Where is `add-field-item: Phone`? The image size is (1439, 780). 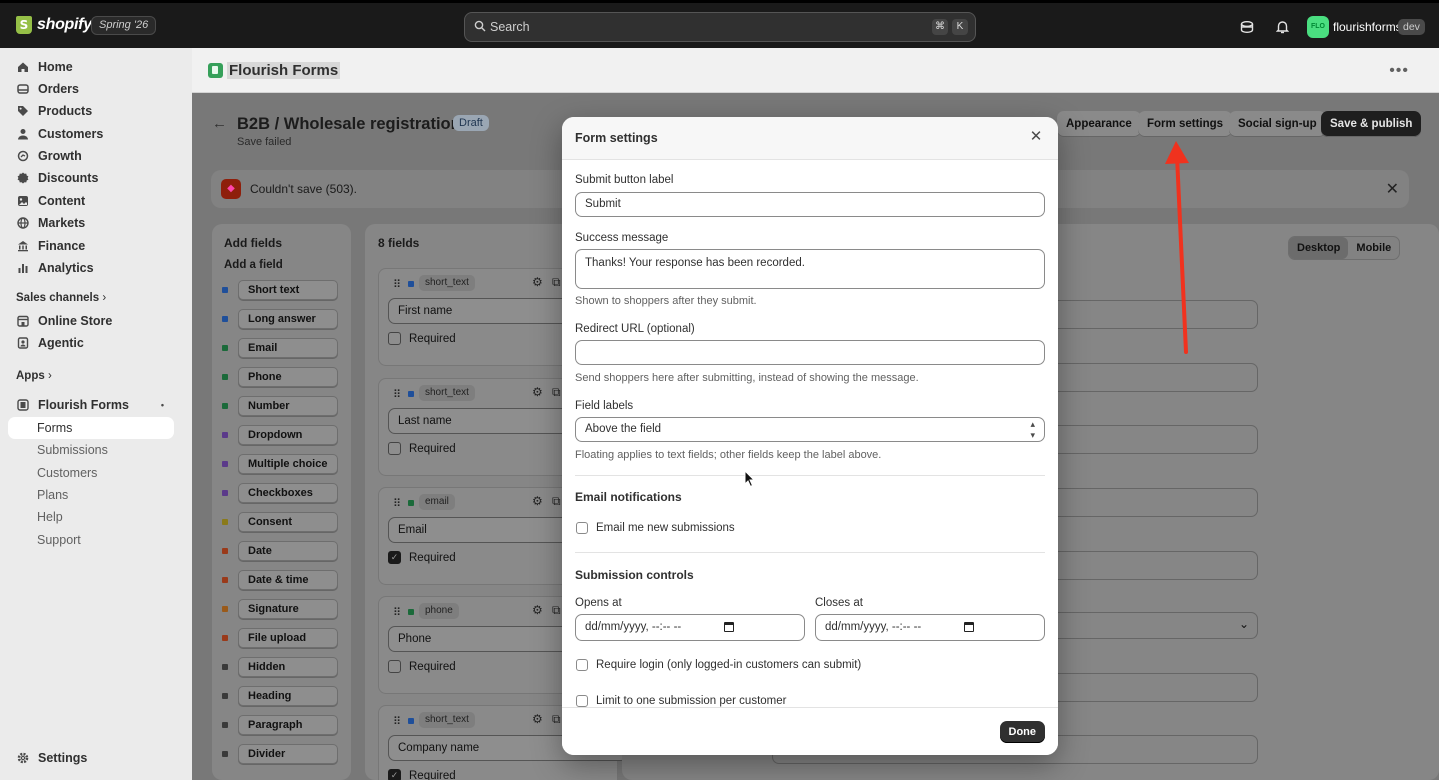 add-field-item: Phone is located at coordinates (280, 377).